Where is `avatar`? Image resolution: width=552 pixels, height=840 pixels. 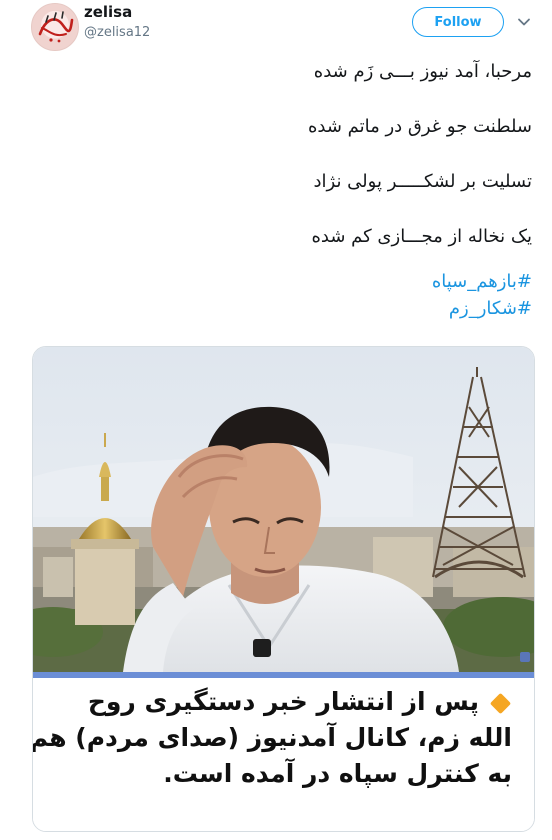
avatar is located at coordinates (55, 27).